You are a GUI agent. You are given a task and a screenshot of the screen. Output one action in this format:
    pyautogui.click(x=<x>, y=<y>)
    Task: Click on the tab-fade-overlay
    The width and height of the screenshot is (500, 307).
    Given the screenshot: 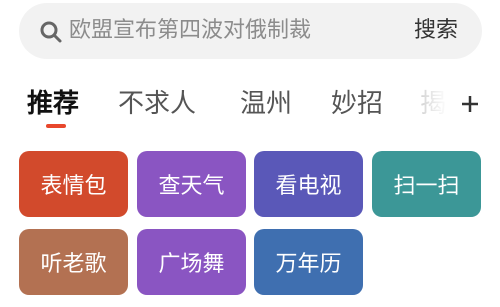 What is the action you would take?
    pyautogui.click(x=430, y=104)
    